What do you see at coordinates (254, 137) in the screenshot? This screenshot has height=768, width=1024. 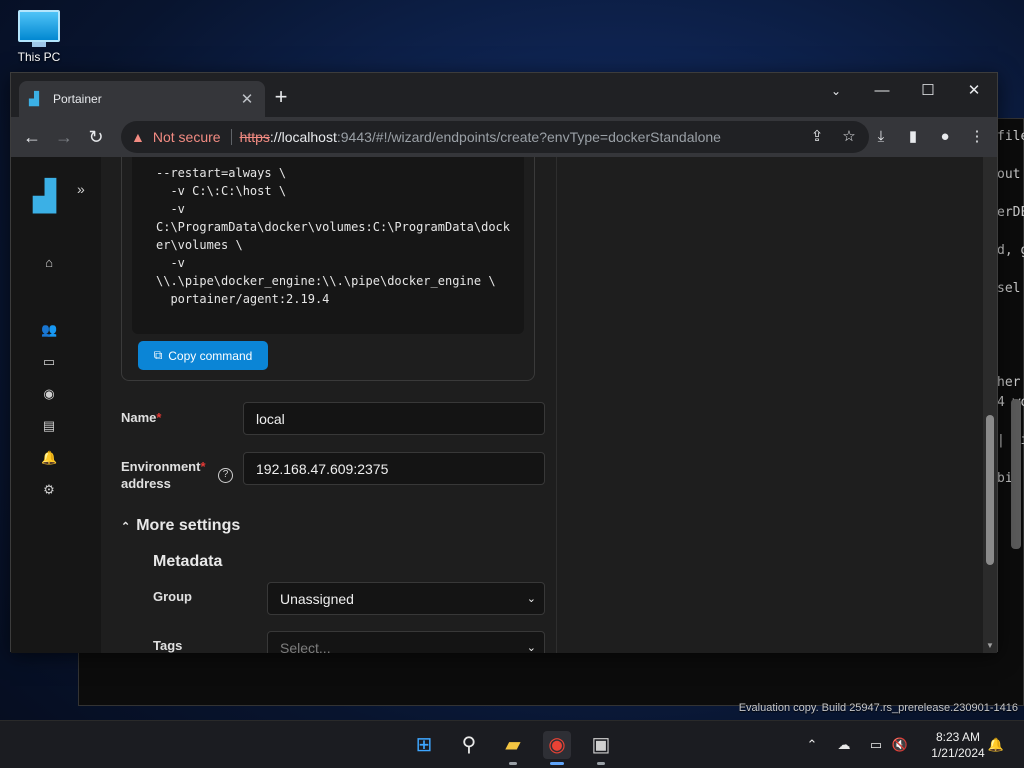 I see `url-scheme: https` at bounding box center [254, 137].